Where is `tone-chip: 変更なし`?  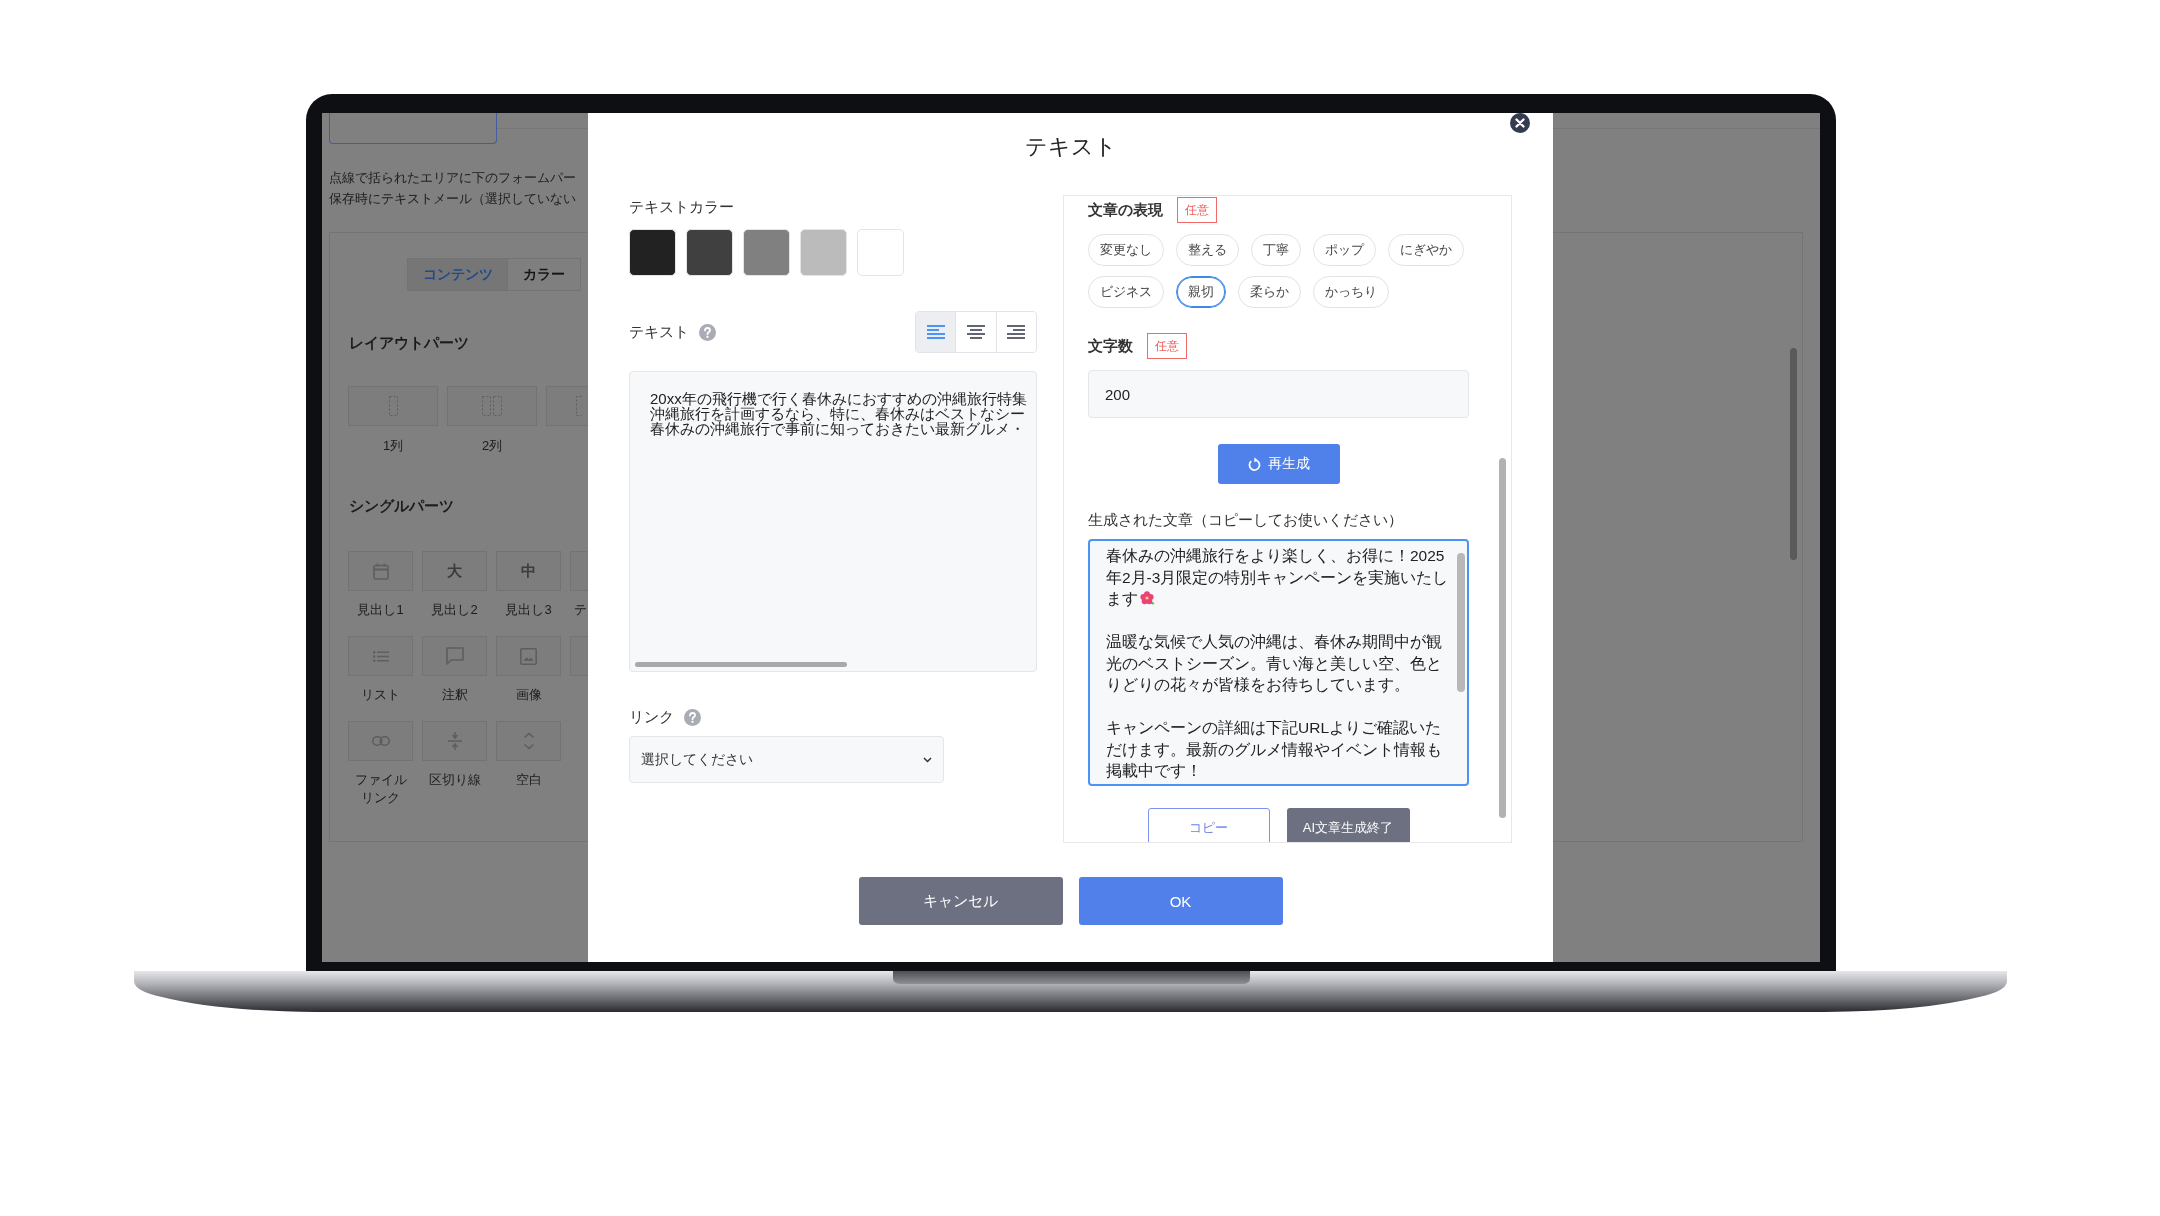
tone-chip: 変更なし is located at coordinates (1126, 250).